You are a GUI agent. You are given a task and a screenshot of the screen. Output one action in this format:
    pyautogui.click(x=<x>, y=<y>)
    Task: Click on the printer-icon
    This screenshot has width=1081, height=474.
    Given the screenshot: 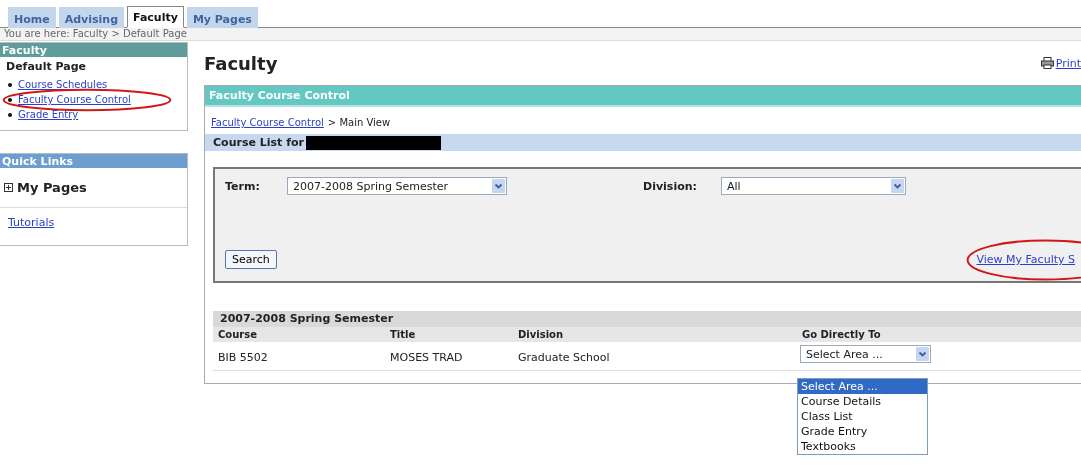 What is the action you would take?
    pyautogui.click(x=1047, y=63)
    